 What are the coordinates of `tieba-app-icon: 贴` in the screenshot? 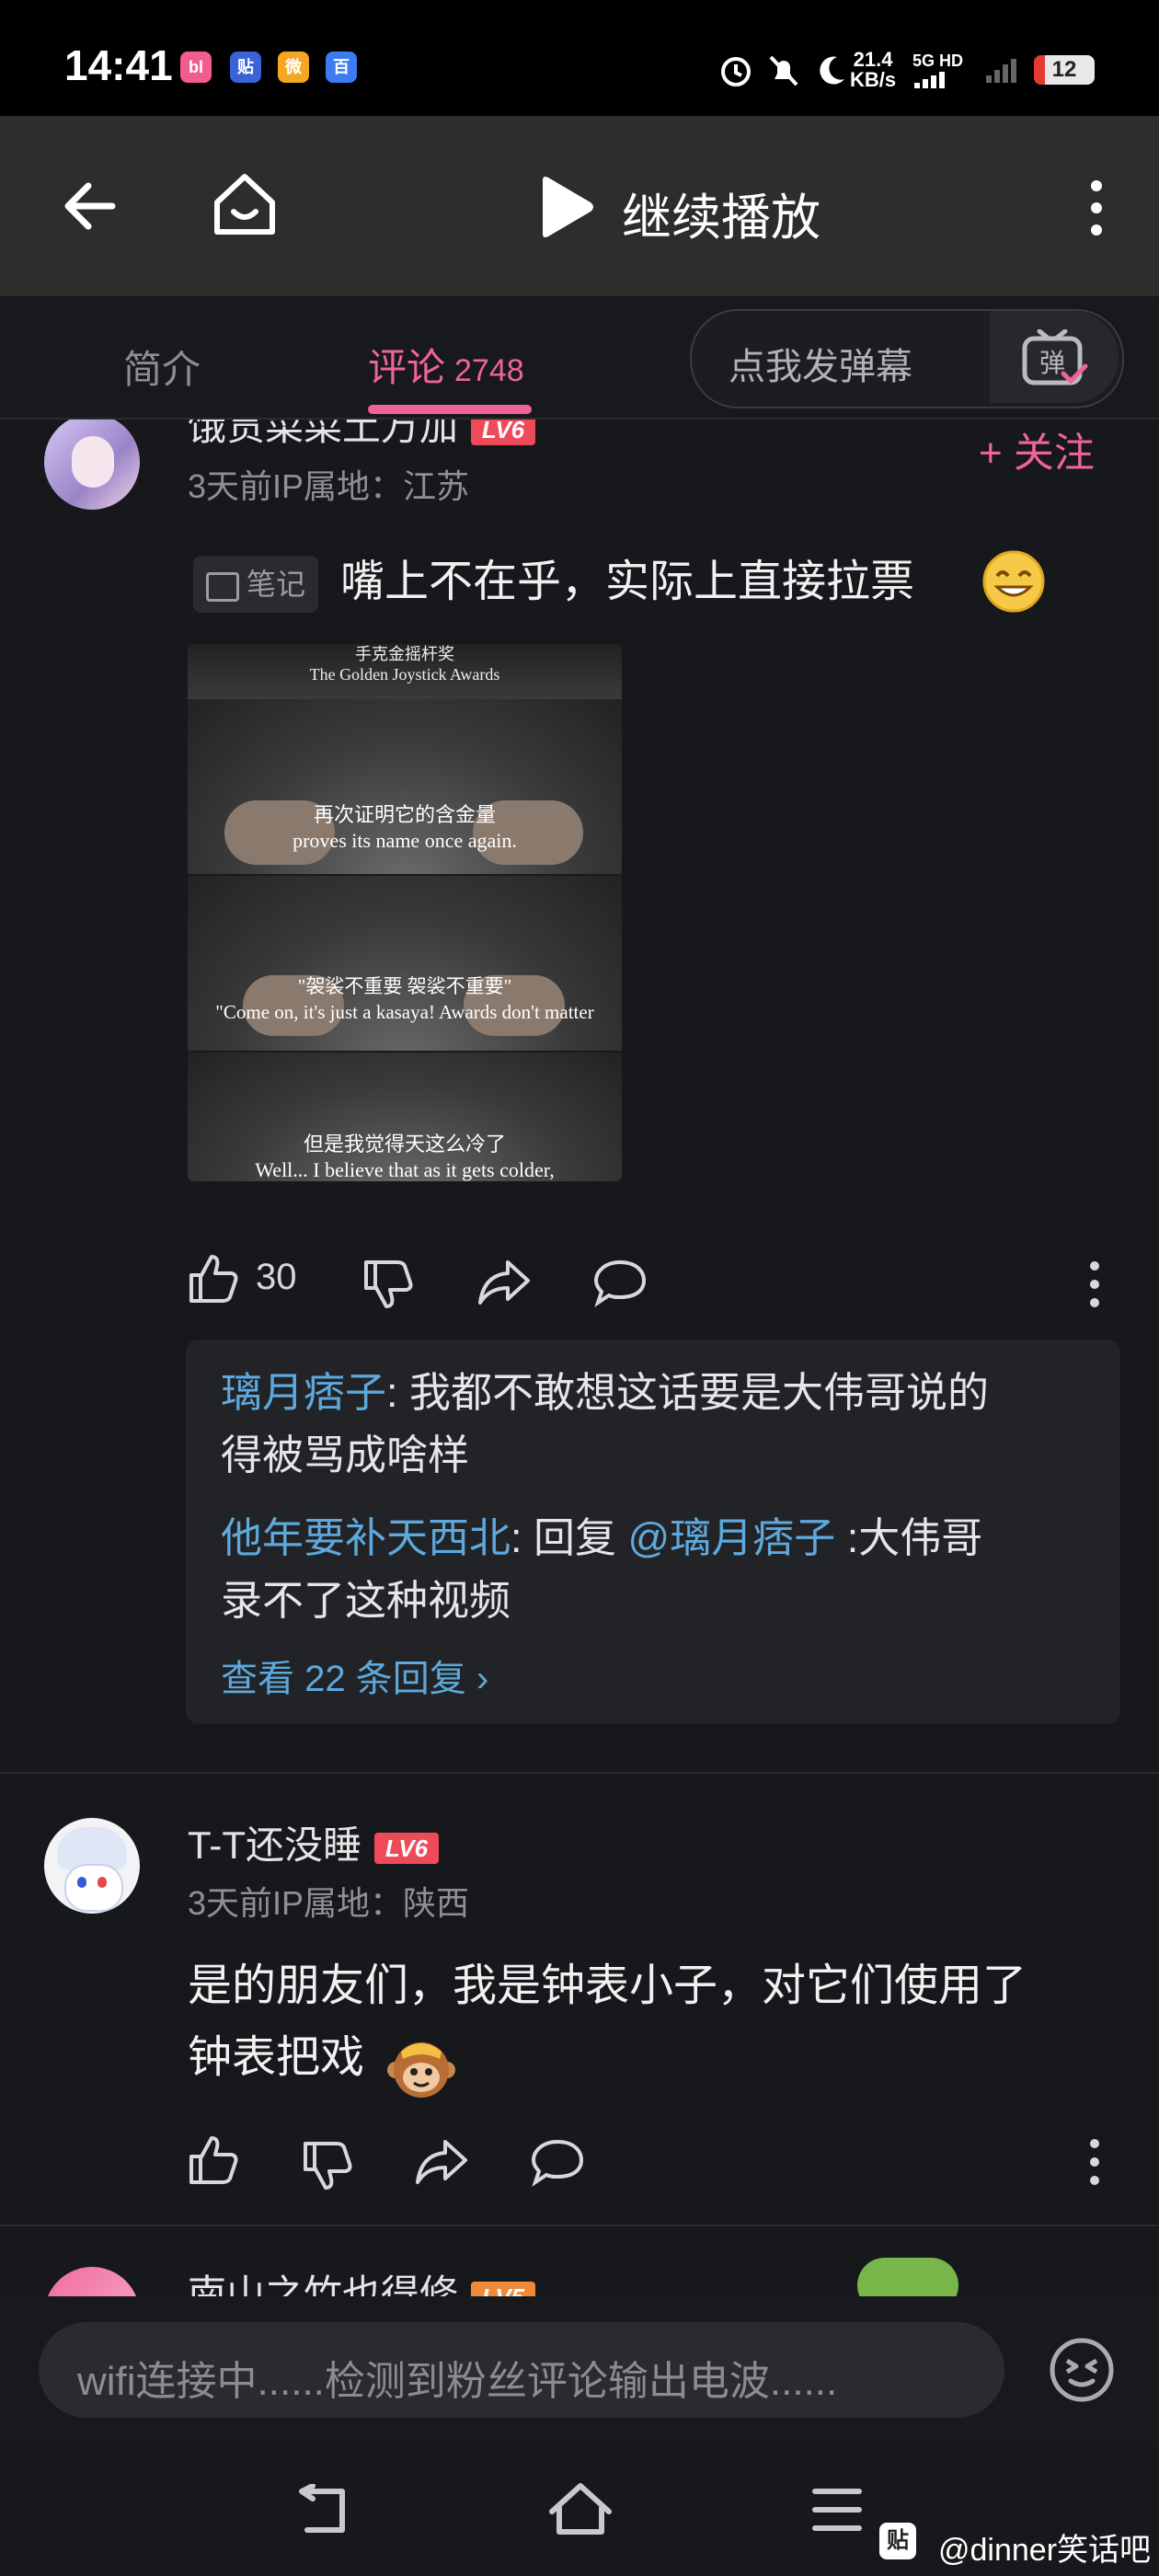 It's located at (245, 67).